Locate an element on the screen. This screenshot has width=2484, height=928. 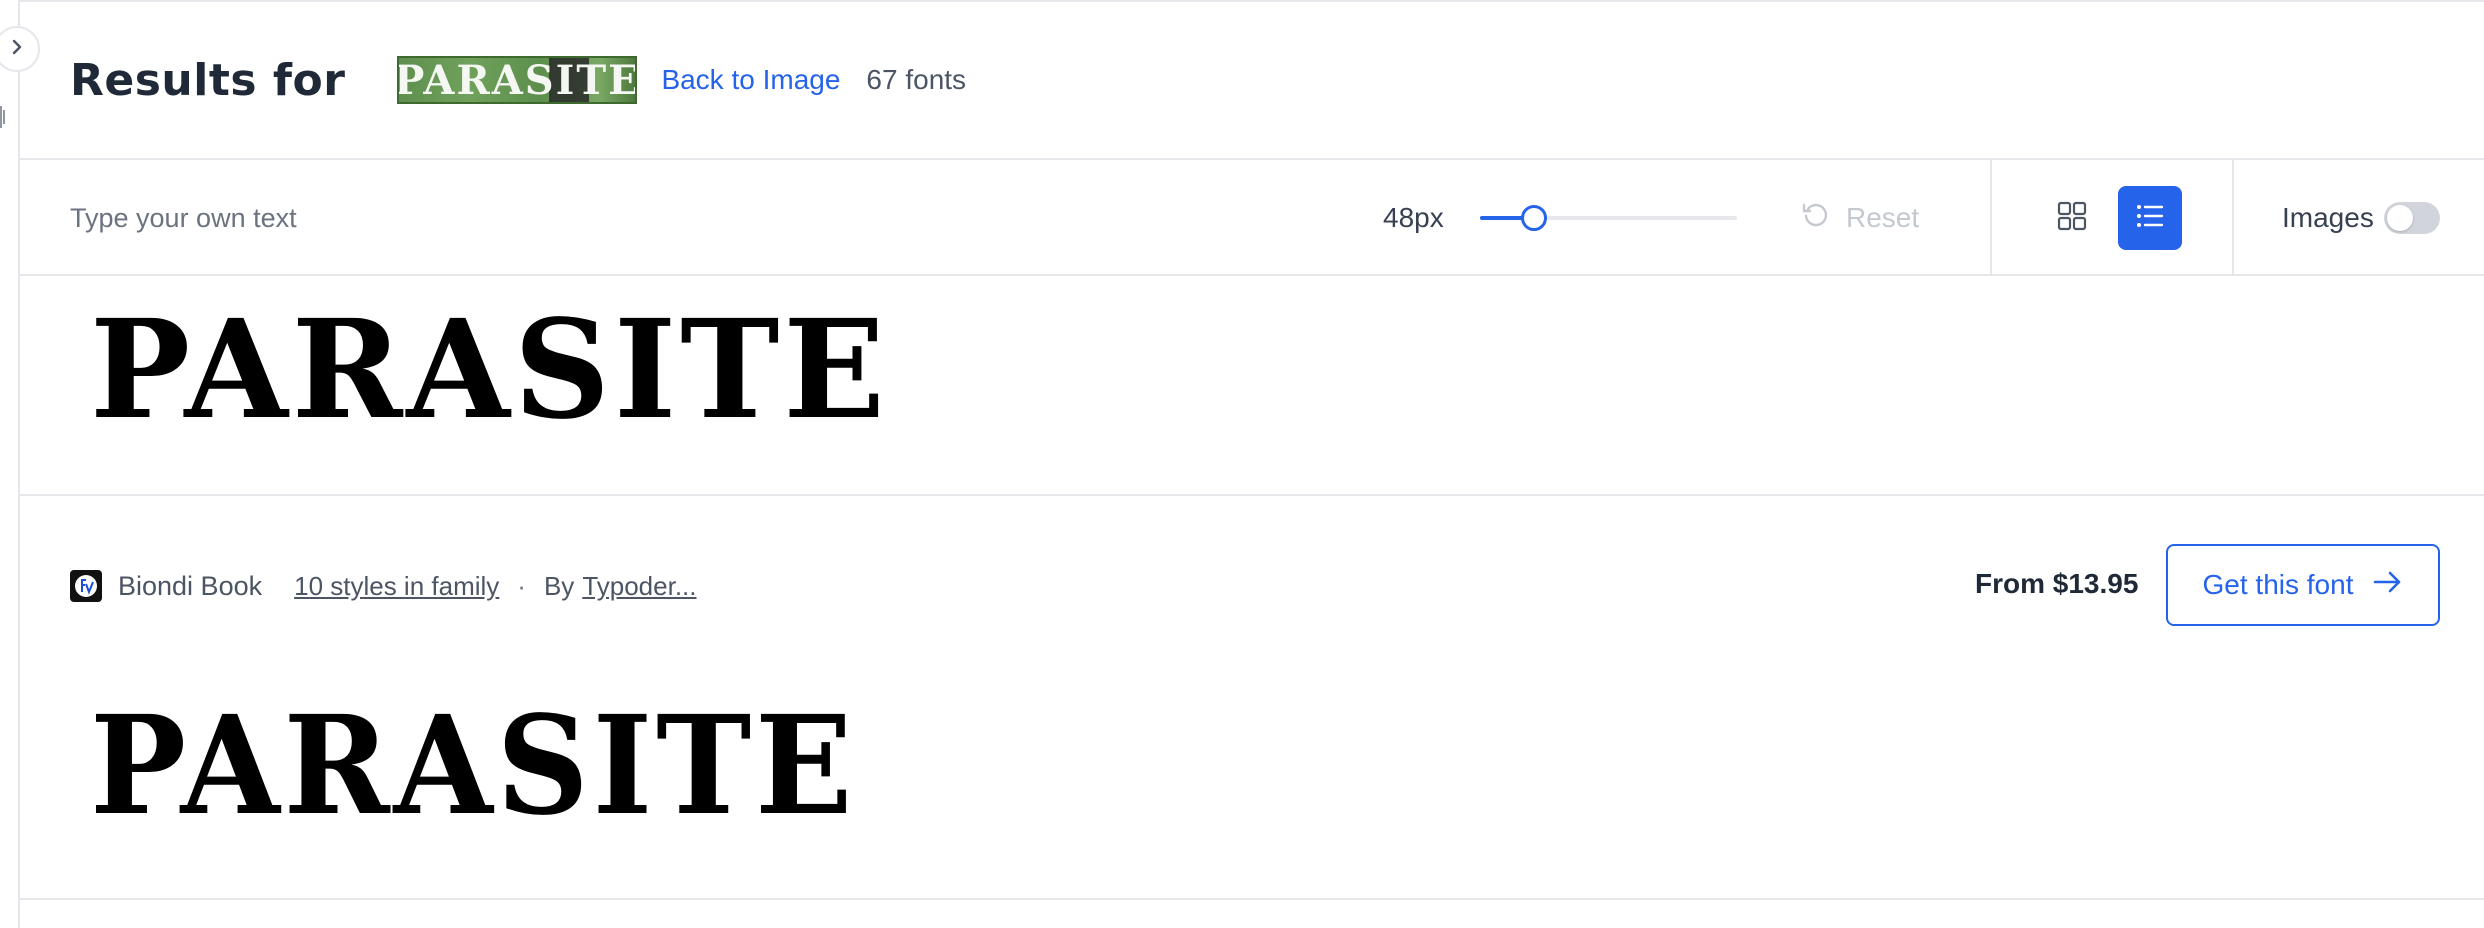
font-size-value: 48px is located at coordinates (1413, 217).